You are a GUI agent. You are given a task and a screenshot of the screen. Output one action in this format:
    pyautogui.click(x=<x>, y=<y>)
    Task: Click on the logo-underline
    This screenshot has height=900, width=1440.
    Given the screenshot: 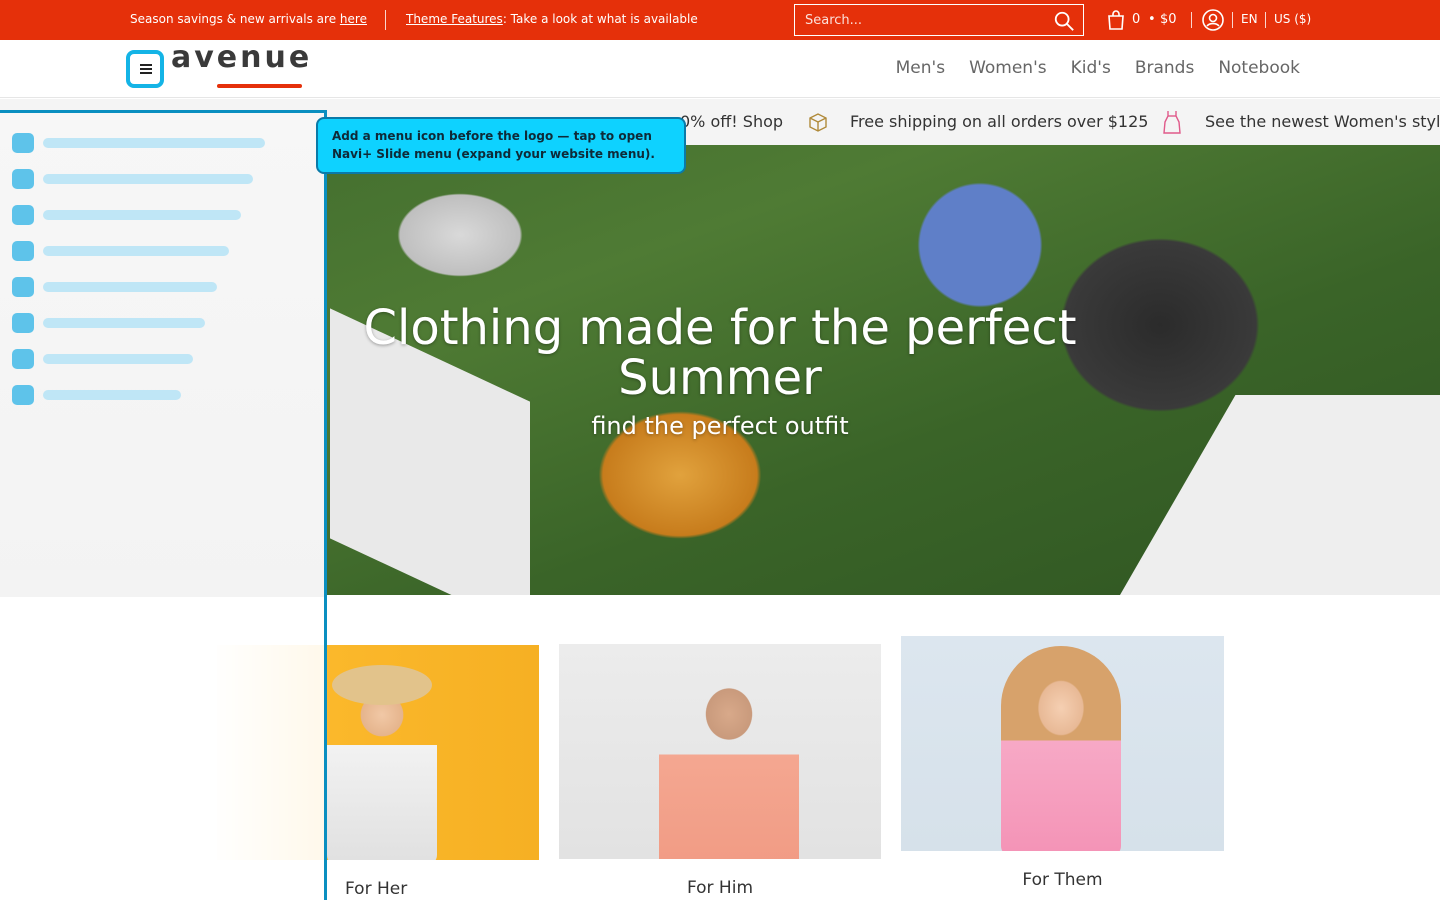 What is the action you would take?
    pyautogui.click(x=259, y=86)
    